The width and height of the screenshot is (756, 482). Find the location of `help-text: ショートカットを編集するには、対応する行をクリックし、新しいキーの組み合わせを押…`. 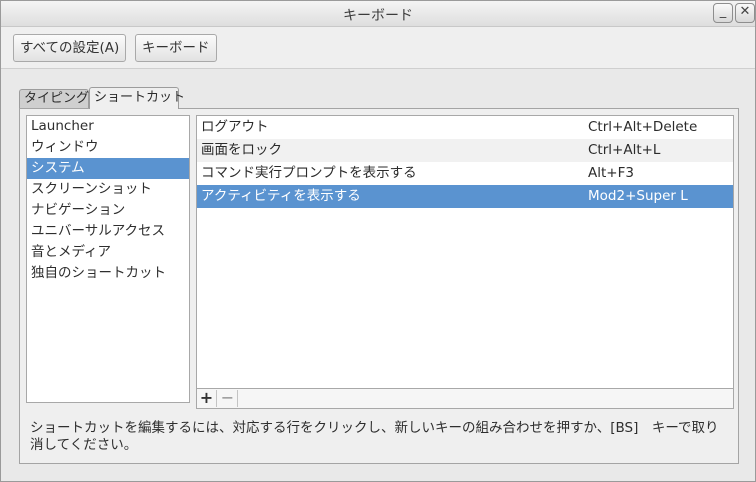

help-text: ショートカットを編集するには、対応する行をクリックし、新しいキーの組み合わせを押… is located at coordinates (374, 436).